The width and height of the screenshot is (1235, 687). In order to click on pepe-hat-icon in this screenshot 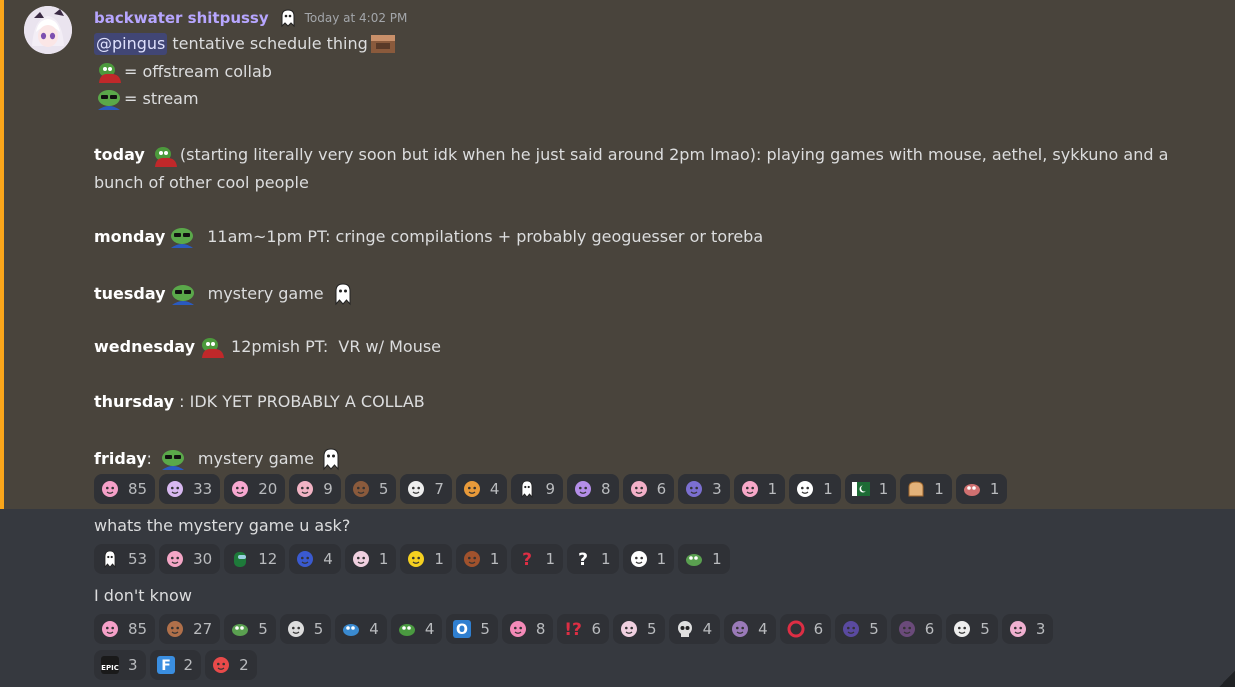, I will do `click(407, 629)`.